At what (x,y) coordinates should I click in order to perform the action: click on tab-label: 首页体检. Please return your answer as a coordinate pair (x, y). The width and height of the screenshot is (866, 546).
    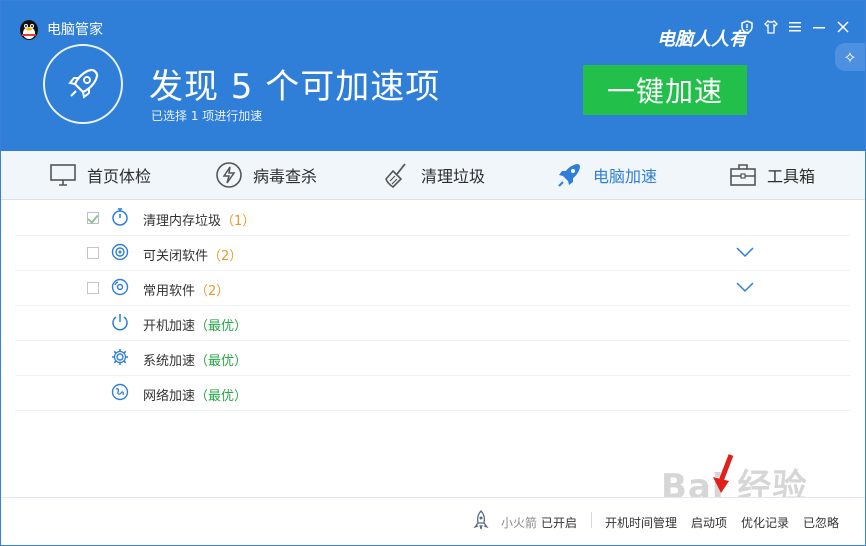
    Looking at the image, I should click on (119, 176).